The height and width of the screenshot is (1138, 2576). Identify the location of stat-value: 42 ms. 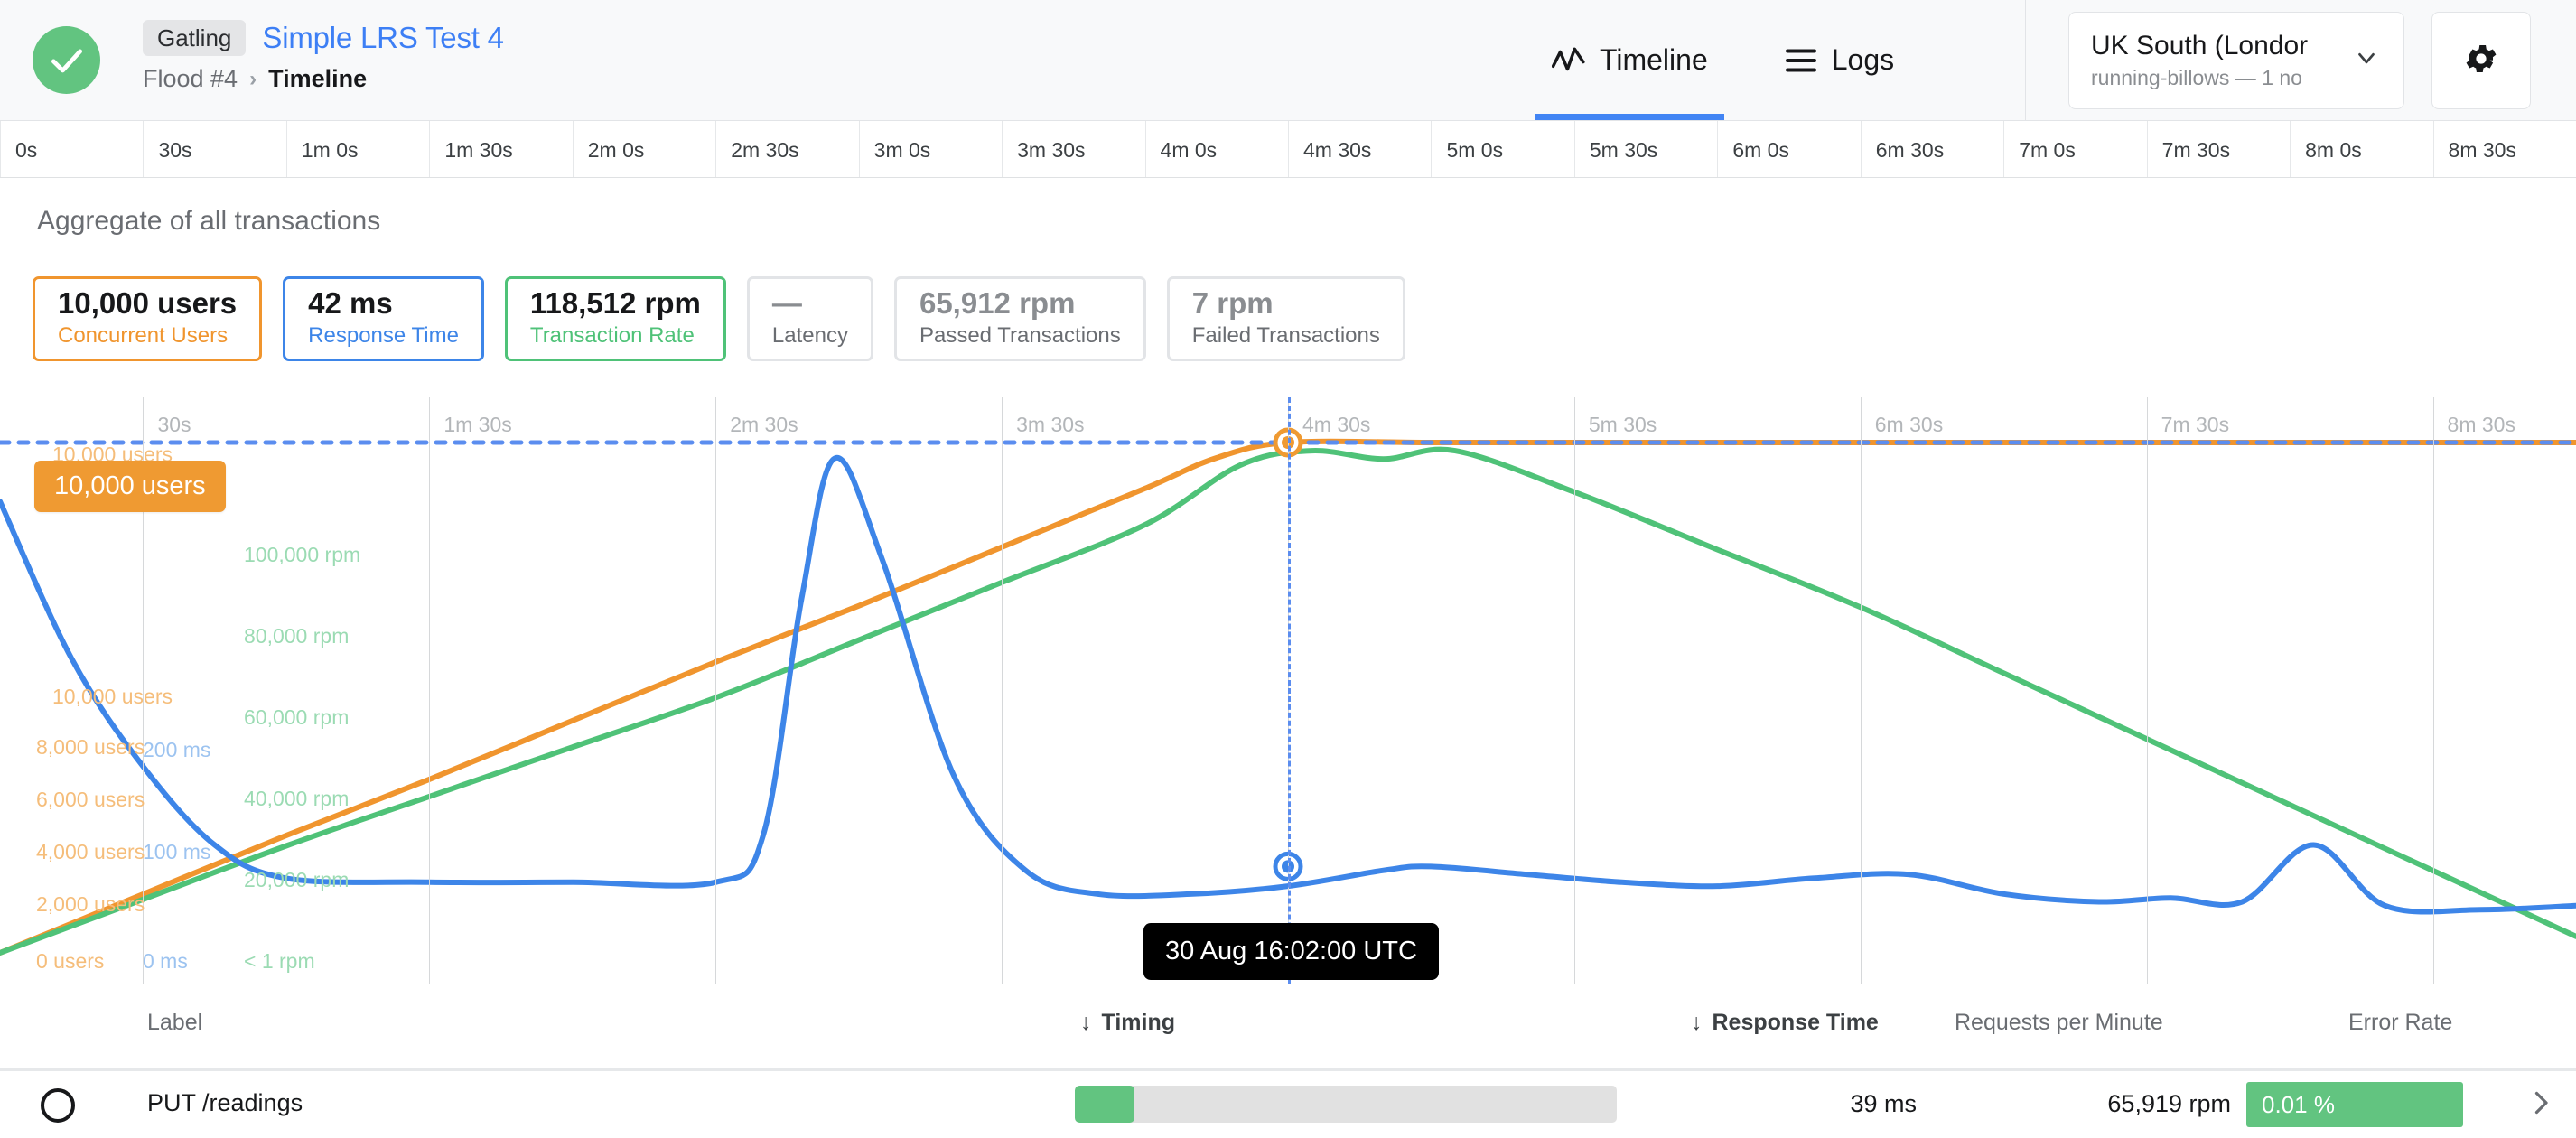
(350, 302).